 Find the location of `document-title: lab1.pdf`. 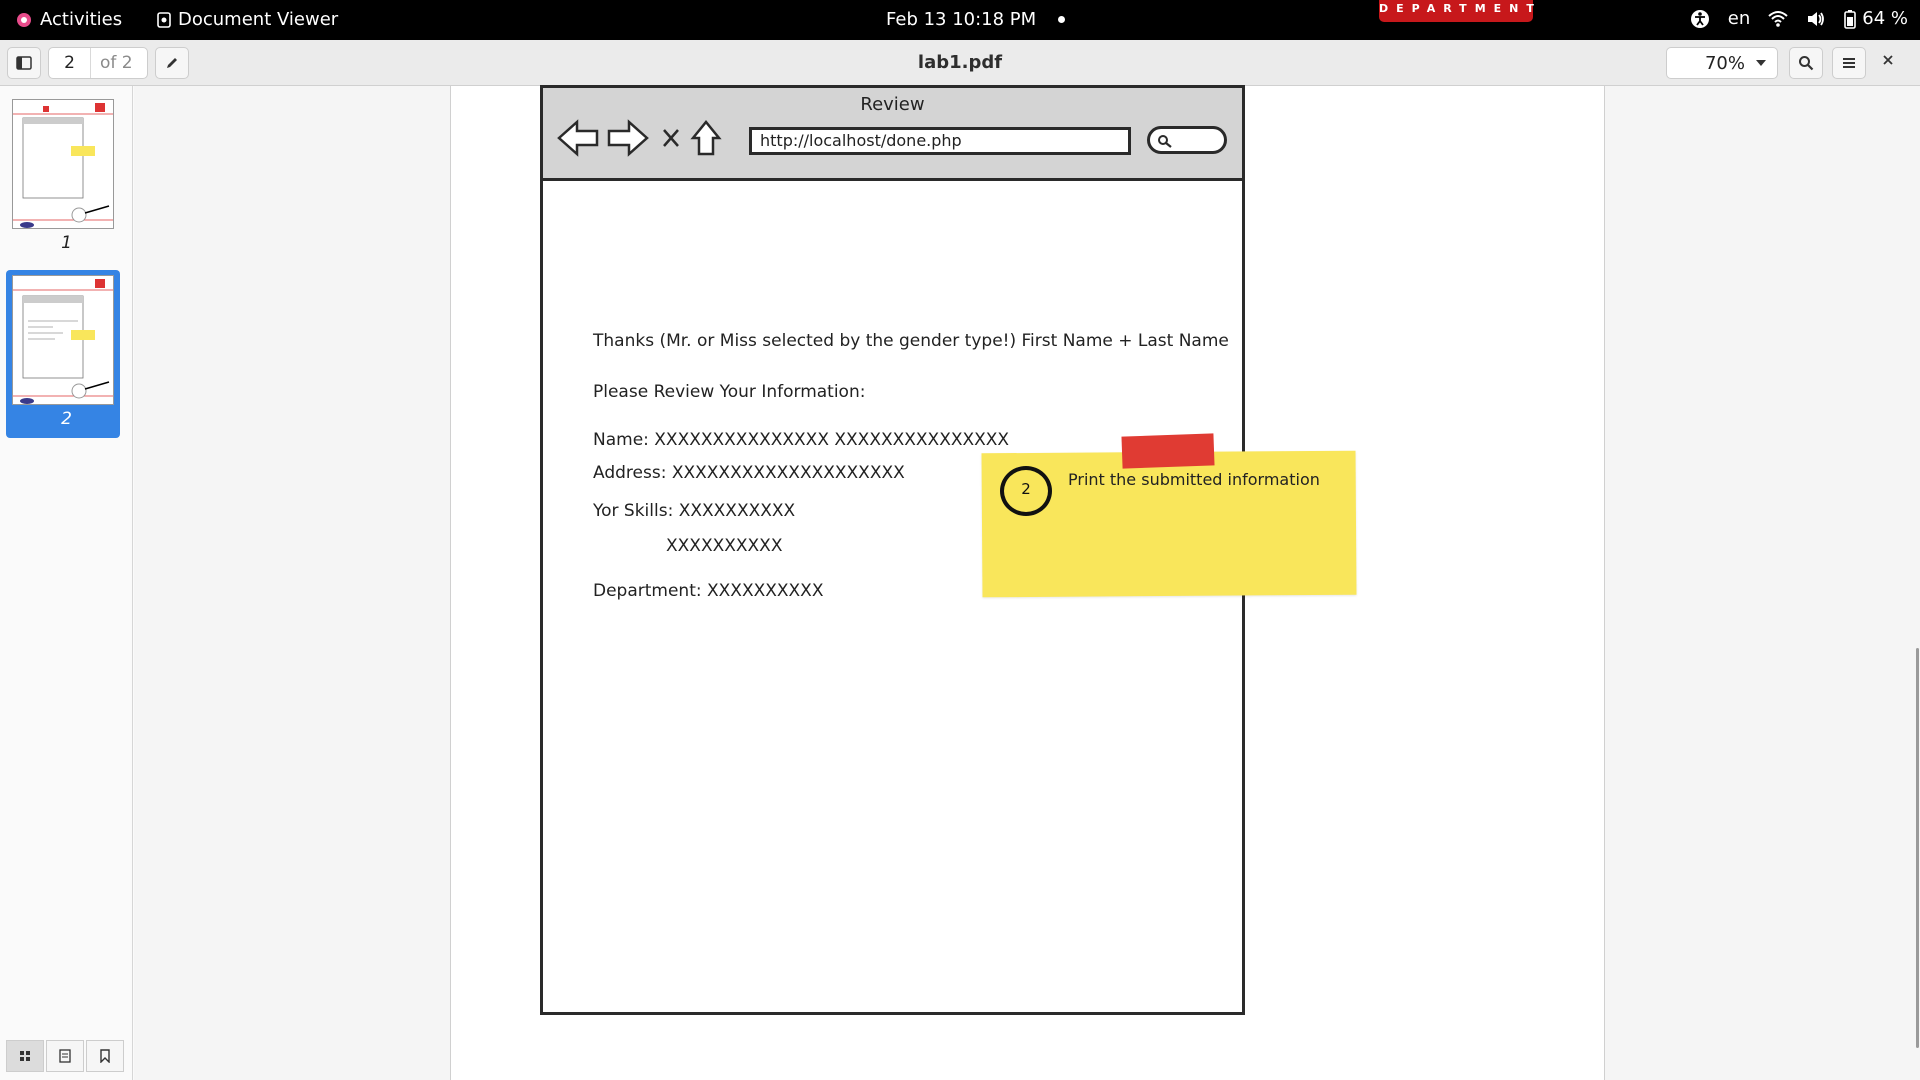

document-title: lab1.pdf is located at coordinates (960, 62).